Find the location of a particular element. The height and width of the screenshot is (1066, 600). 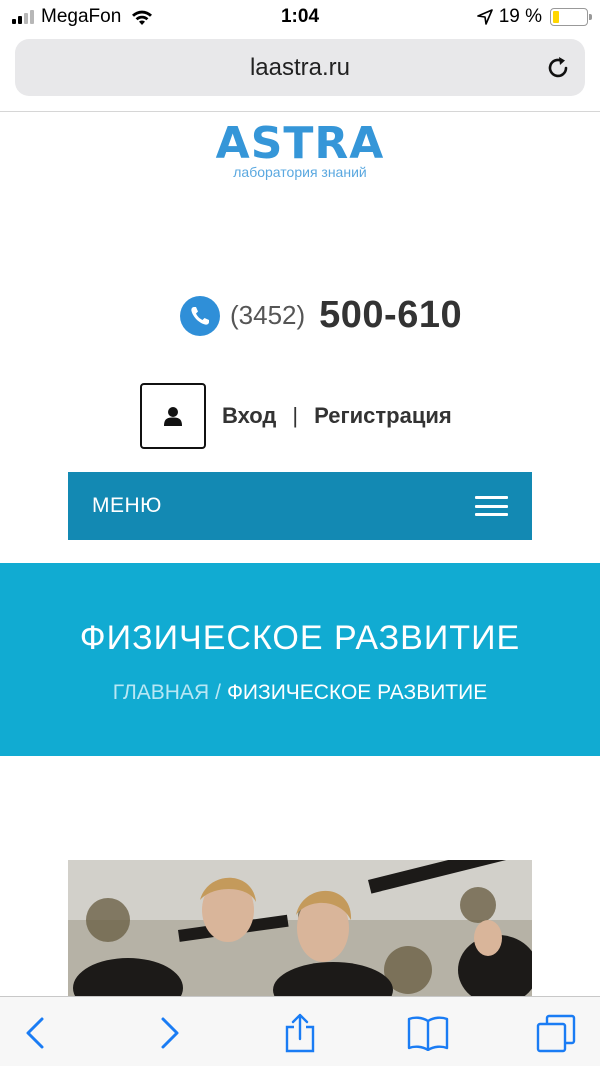

logo-tagline: лаборатория знаний is located at coordinates (300, 172).